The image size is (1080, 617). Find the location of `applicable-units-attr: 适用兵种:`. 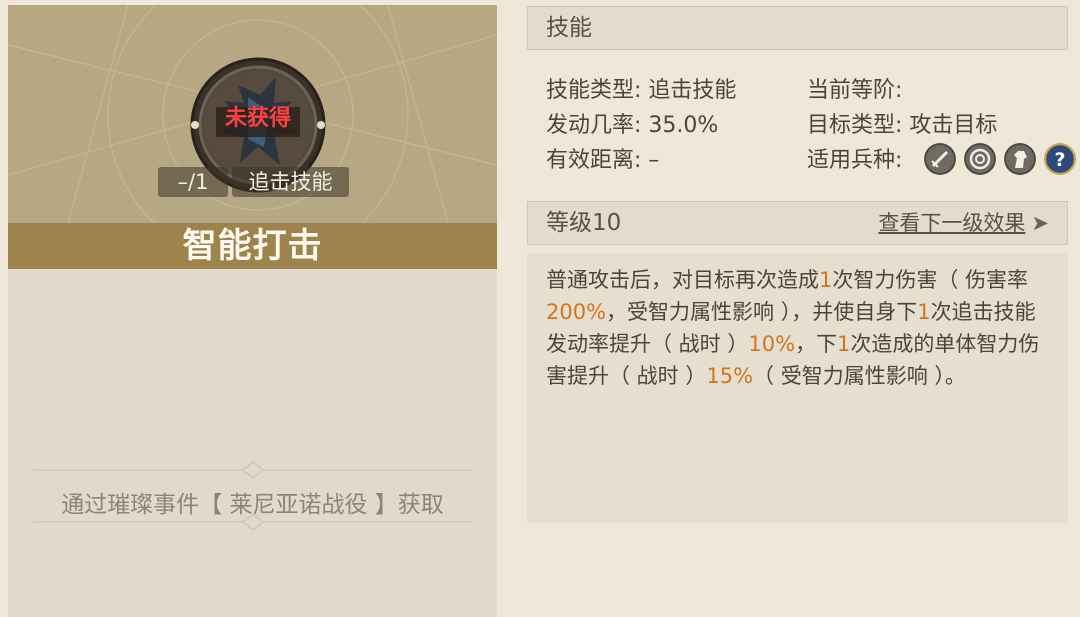

applicable-units-attr: 适用兵种: is located at coordinates (854, 161).